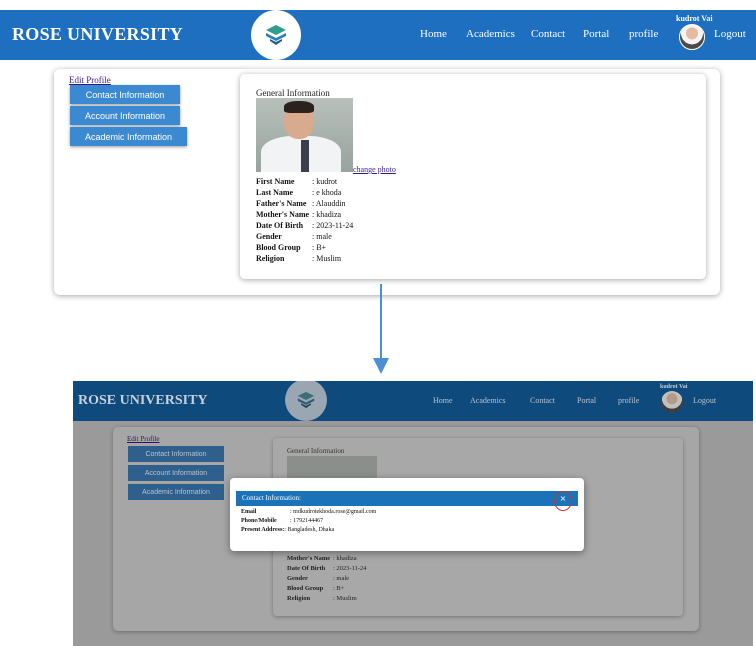 The image size is (756, 646). I want to click on modal-title: Contact Information:, so click(271, 498).